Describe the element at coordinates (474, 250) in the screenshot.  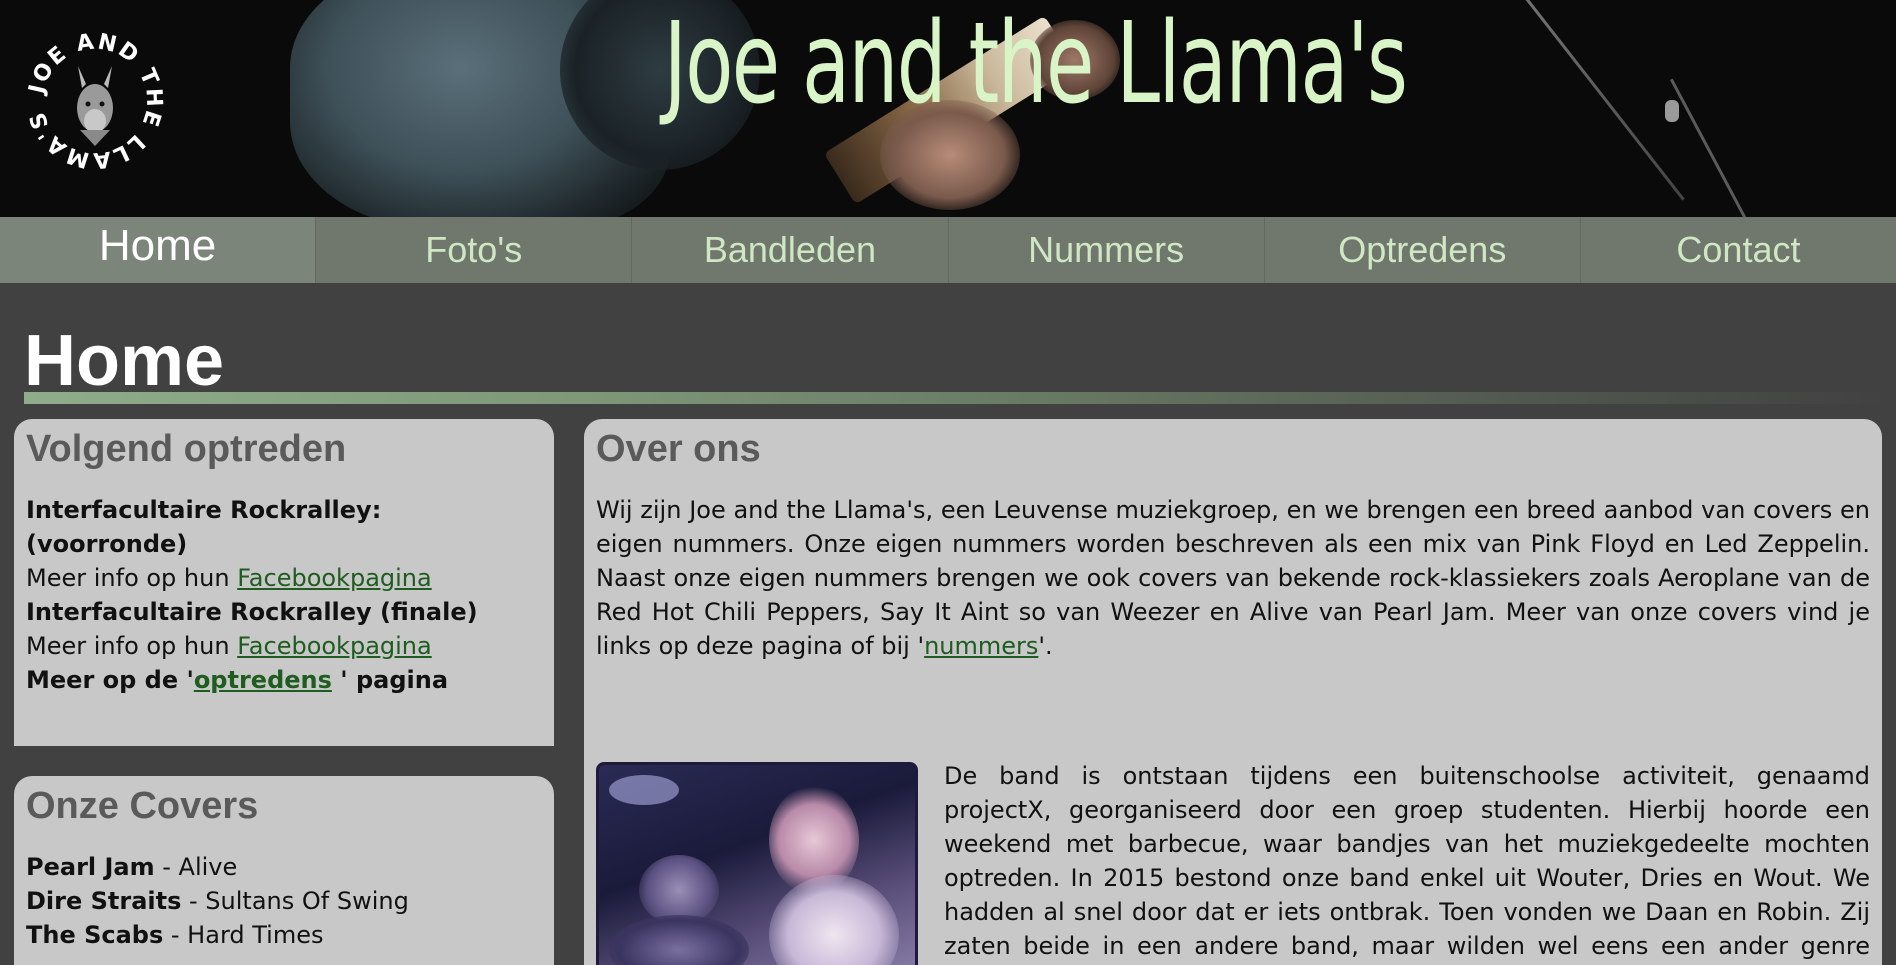
I see `nav-fotos: Foto's` at that location.